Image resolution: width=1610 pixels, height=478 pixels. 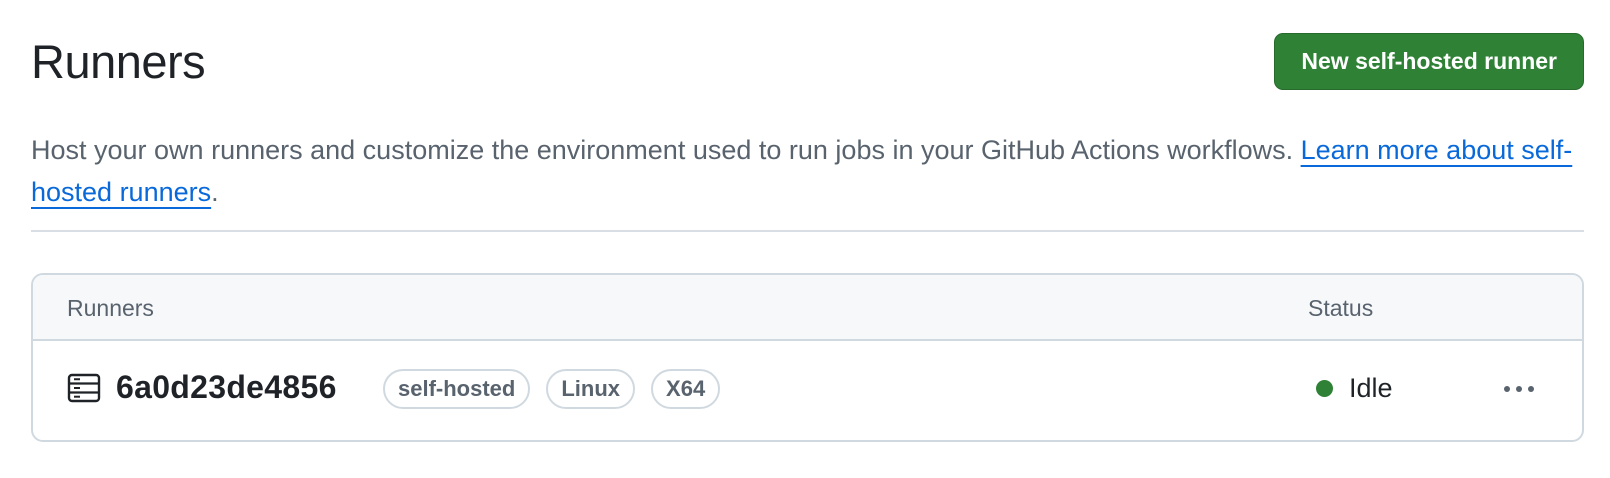 I want to click on table-header: Runners Status, so click(x=807, y=308).